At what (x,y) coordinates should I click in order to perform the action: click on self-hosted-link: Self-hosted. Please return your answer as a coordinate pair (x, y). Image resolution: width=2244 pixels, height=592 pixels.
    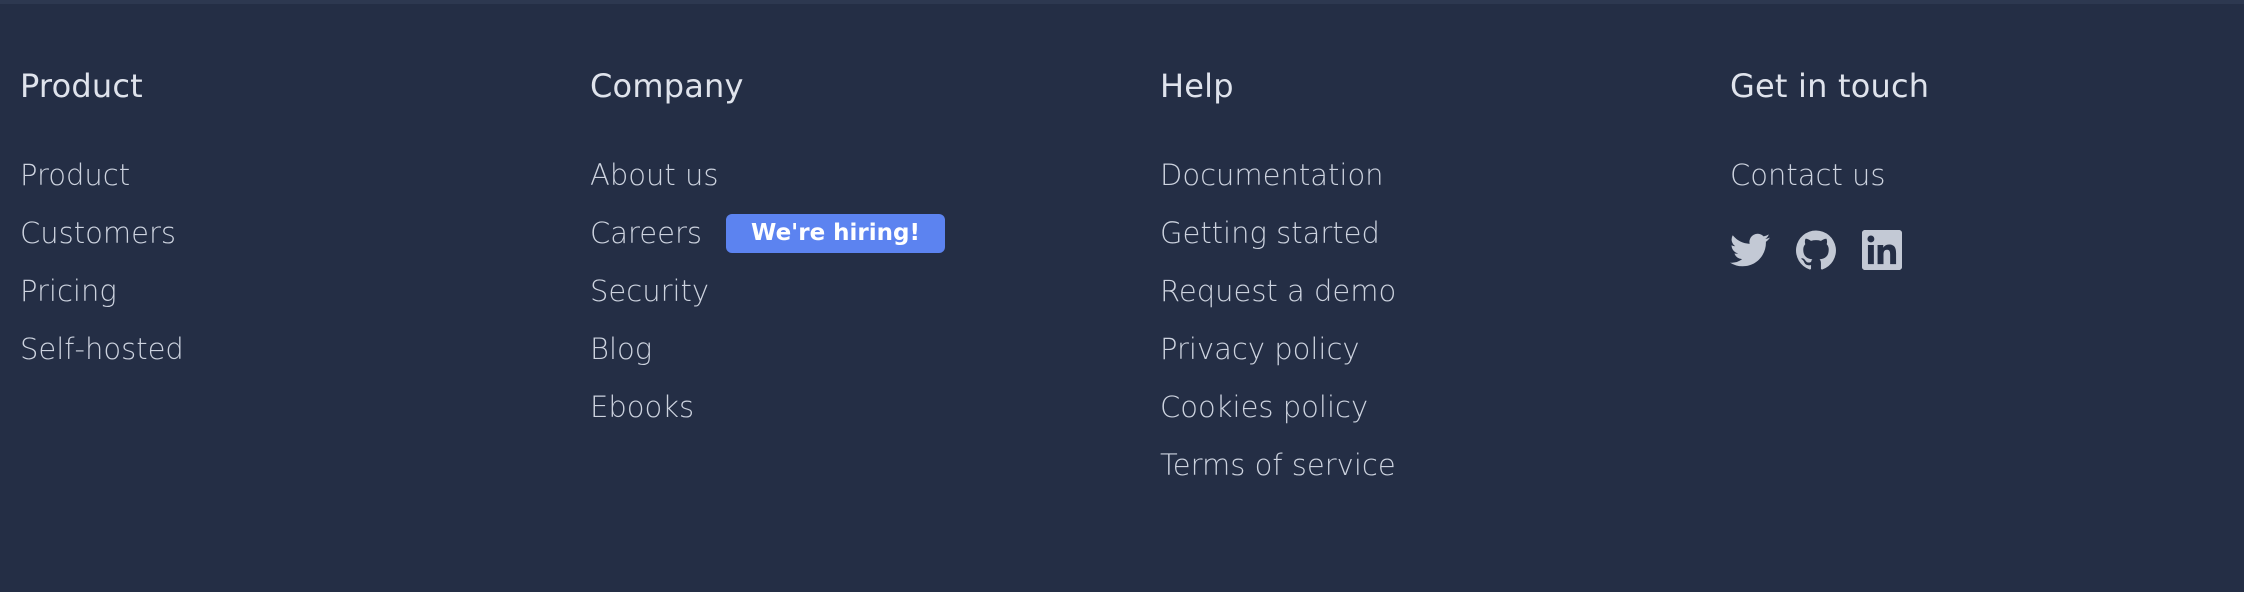
    Looking at the image, I should click on (102, 349).